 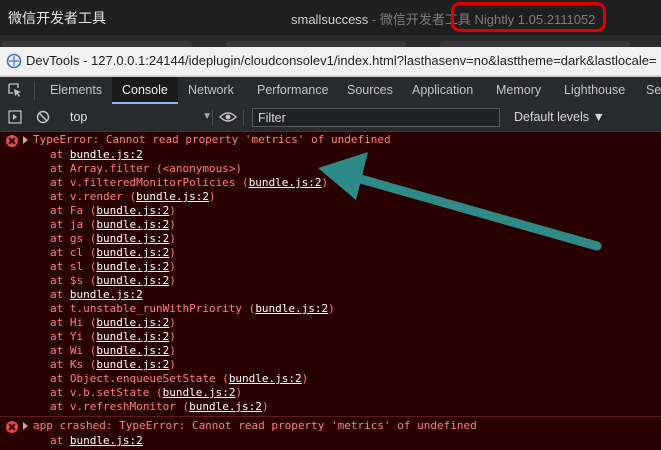 I want to click on stack-frame: at v.refreshMonitor (bundle.js:2), so click(x=192, y=407).